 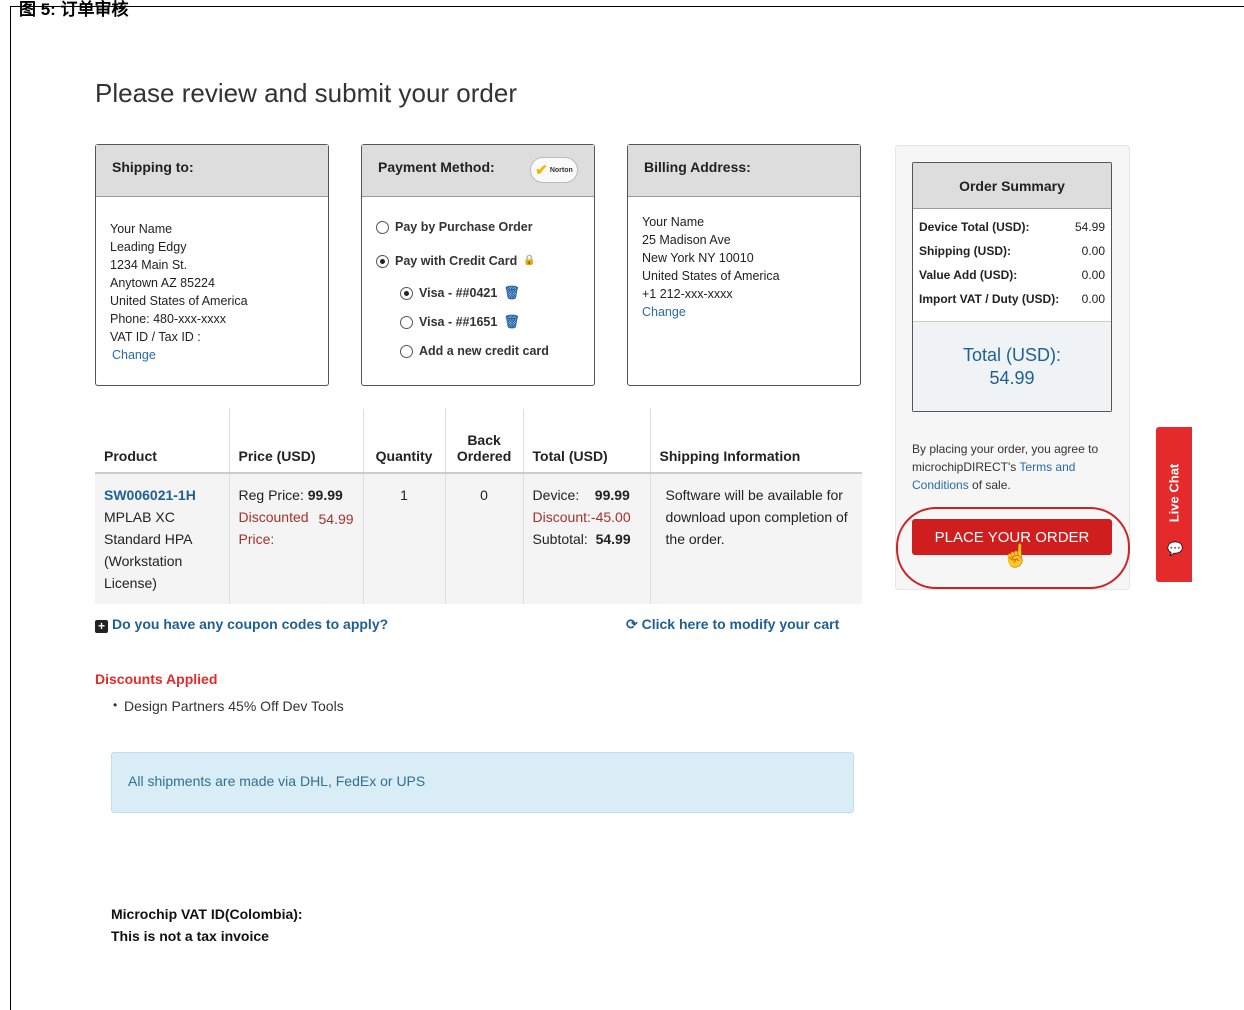 I want to click on shipping-line: Phone: 480-xxx-xxxx, so click(x=168, y=319).